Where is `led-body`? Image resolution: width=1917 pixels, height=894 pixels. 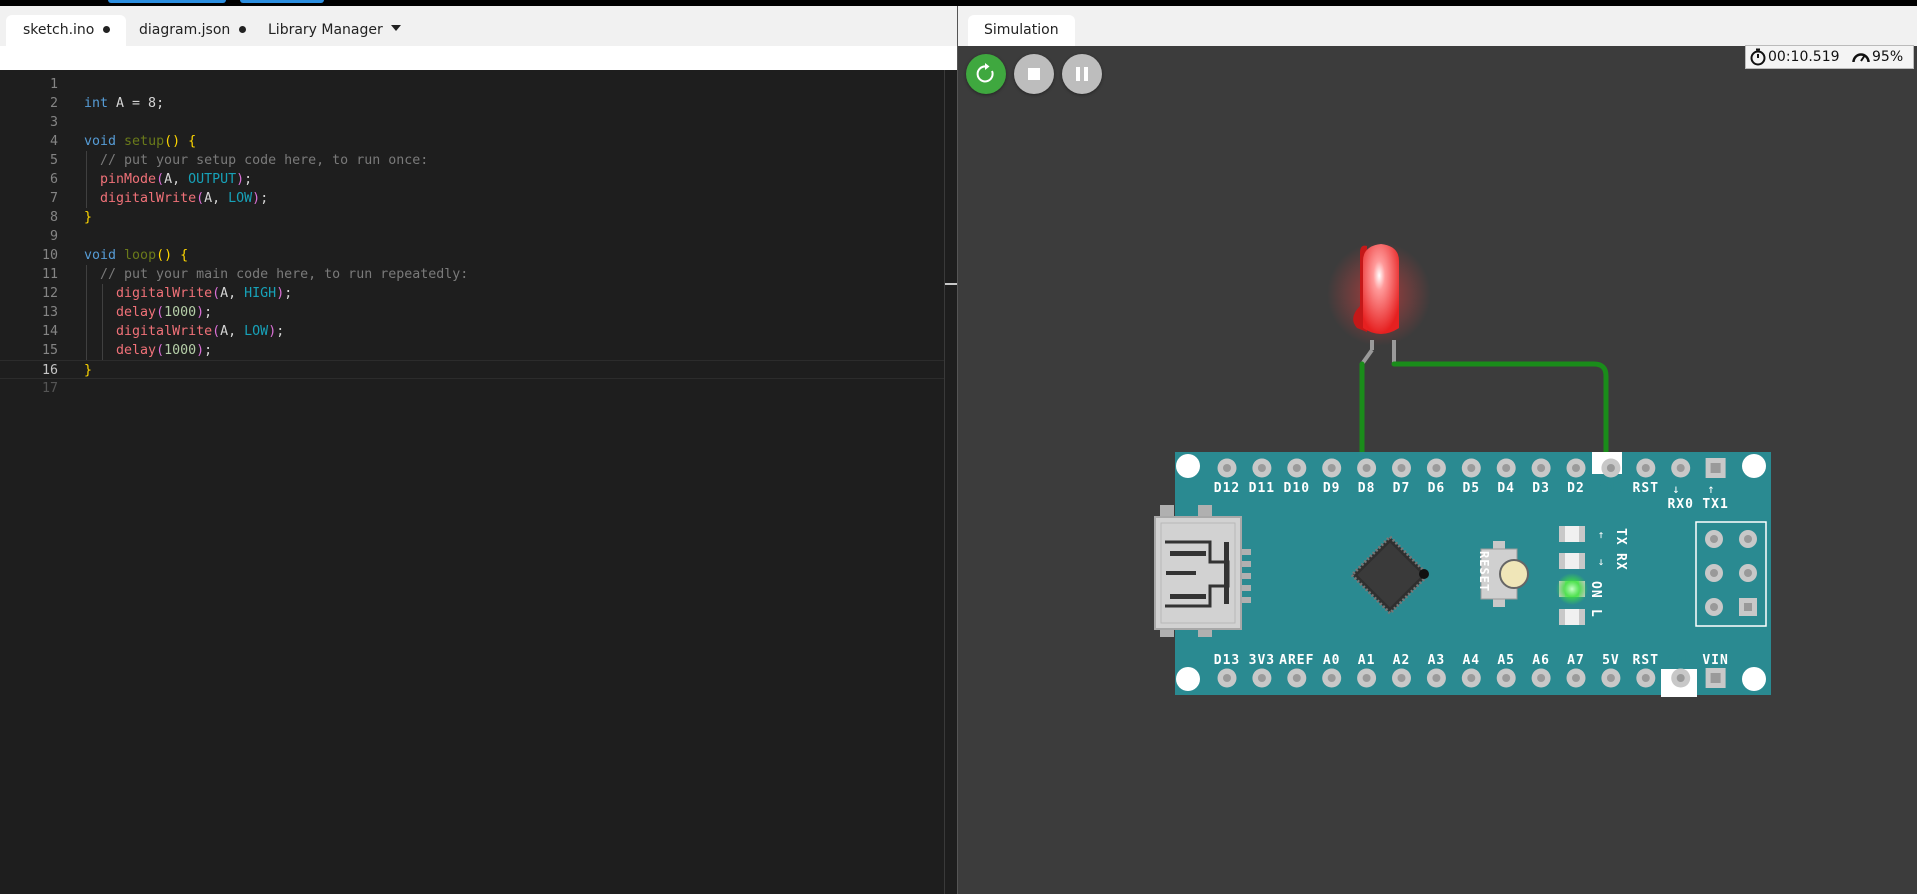 led-body is located at coordinates (1381, 289).